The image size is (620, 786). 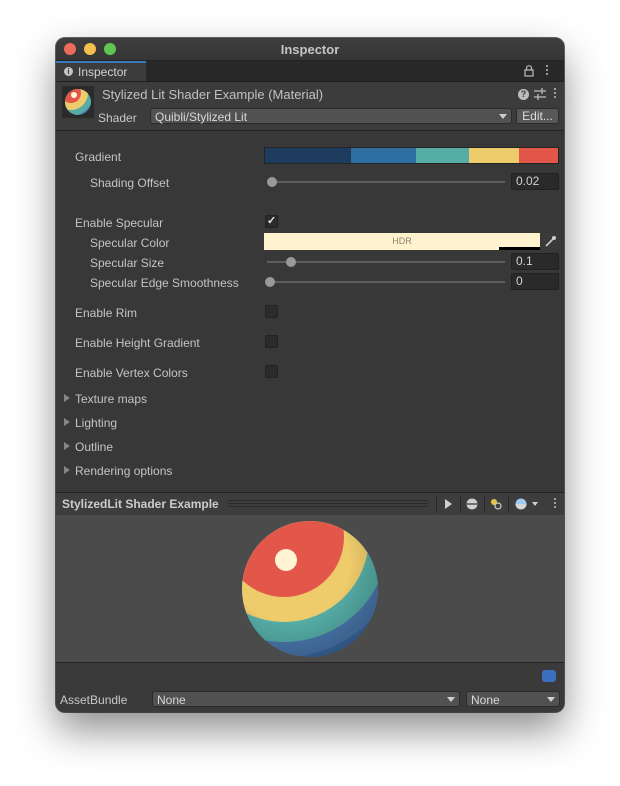 What do you see at coordinates (68, 71) in the screenshot?
I see `info-icon: i` at bounding box center [68, 71].